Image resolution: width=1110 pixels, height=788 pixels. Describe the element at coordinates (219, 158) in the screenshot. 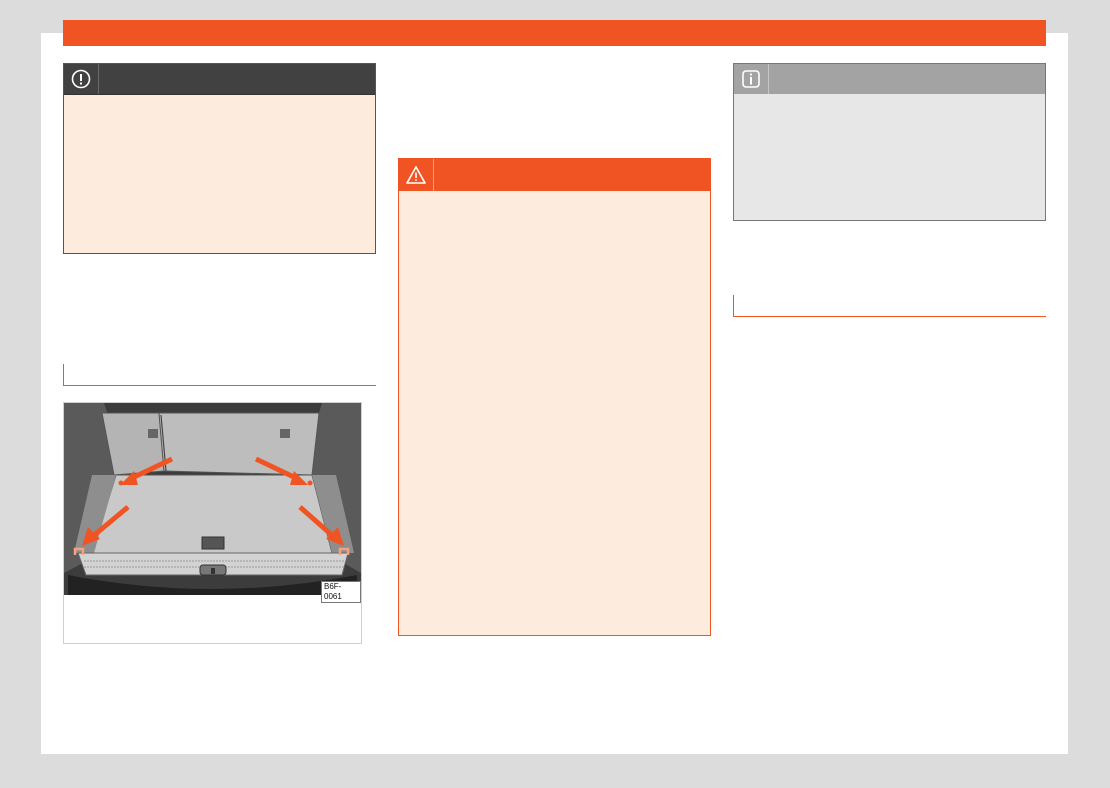

I see `notice-box` at that location.